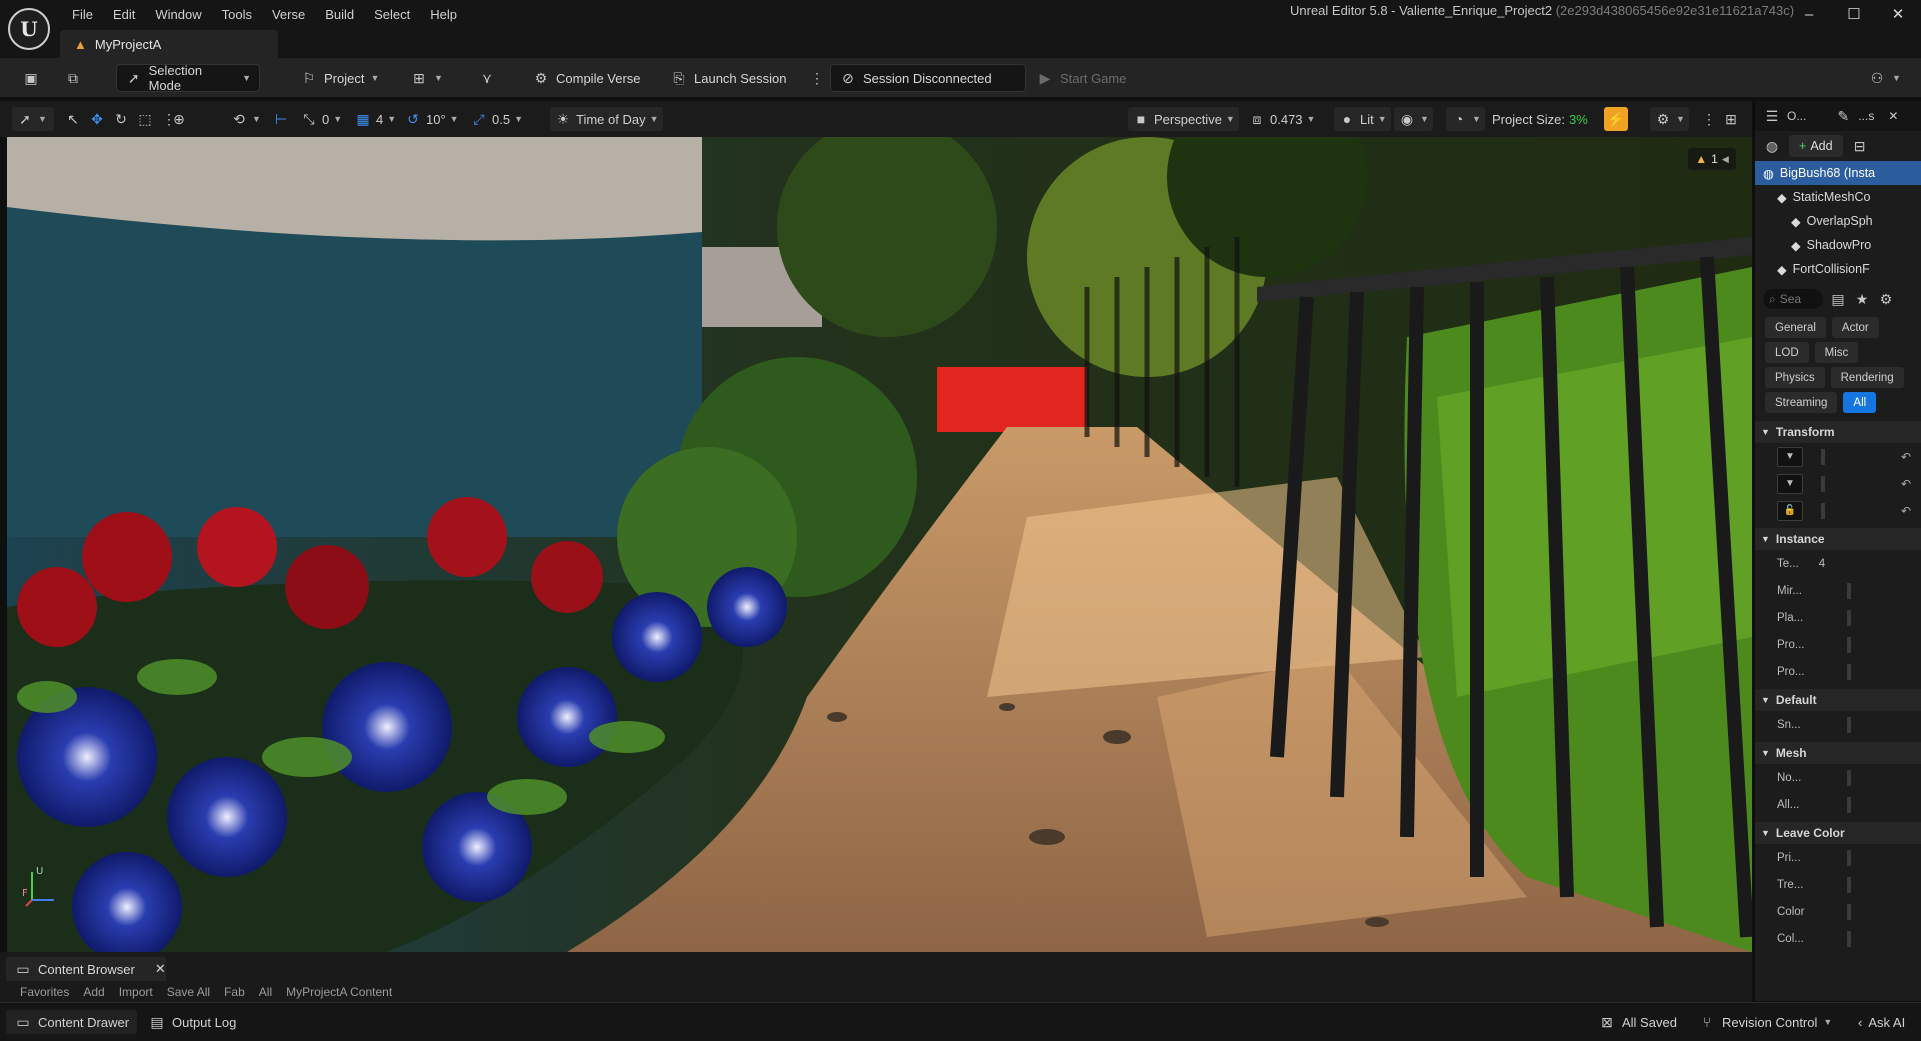  I want to click on close-tab-icon: ✕, so click(160, 969).